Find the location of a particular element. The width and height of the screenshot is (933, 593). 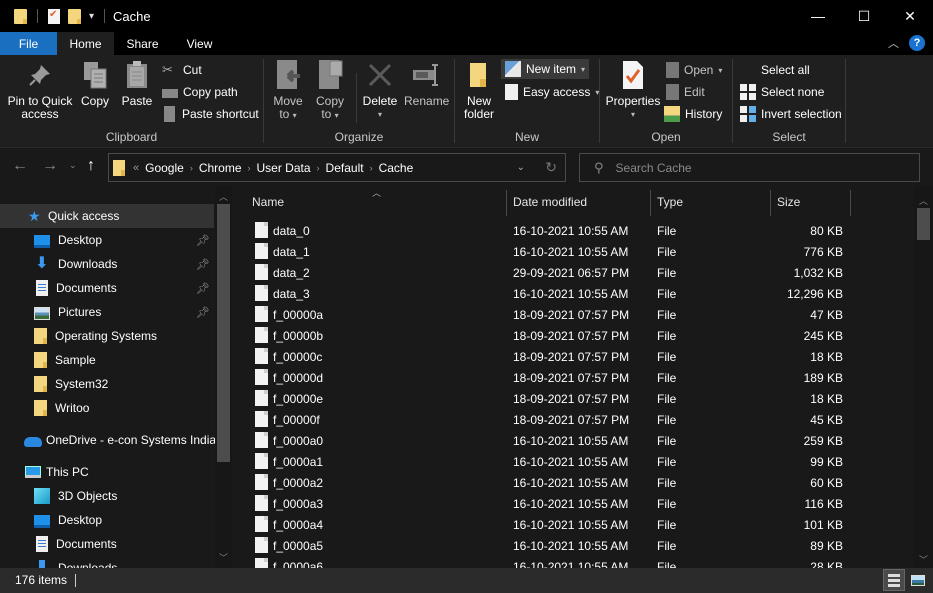

breadcrumb-google: Google is located at coordinates (164, 168).